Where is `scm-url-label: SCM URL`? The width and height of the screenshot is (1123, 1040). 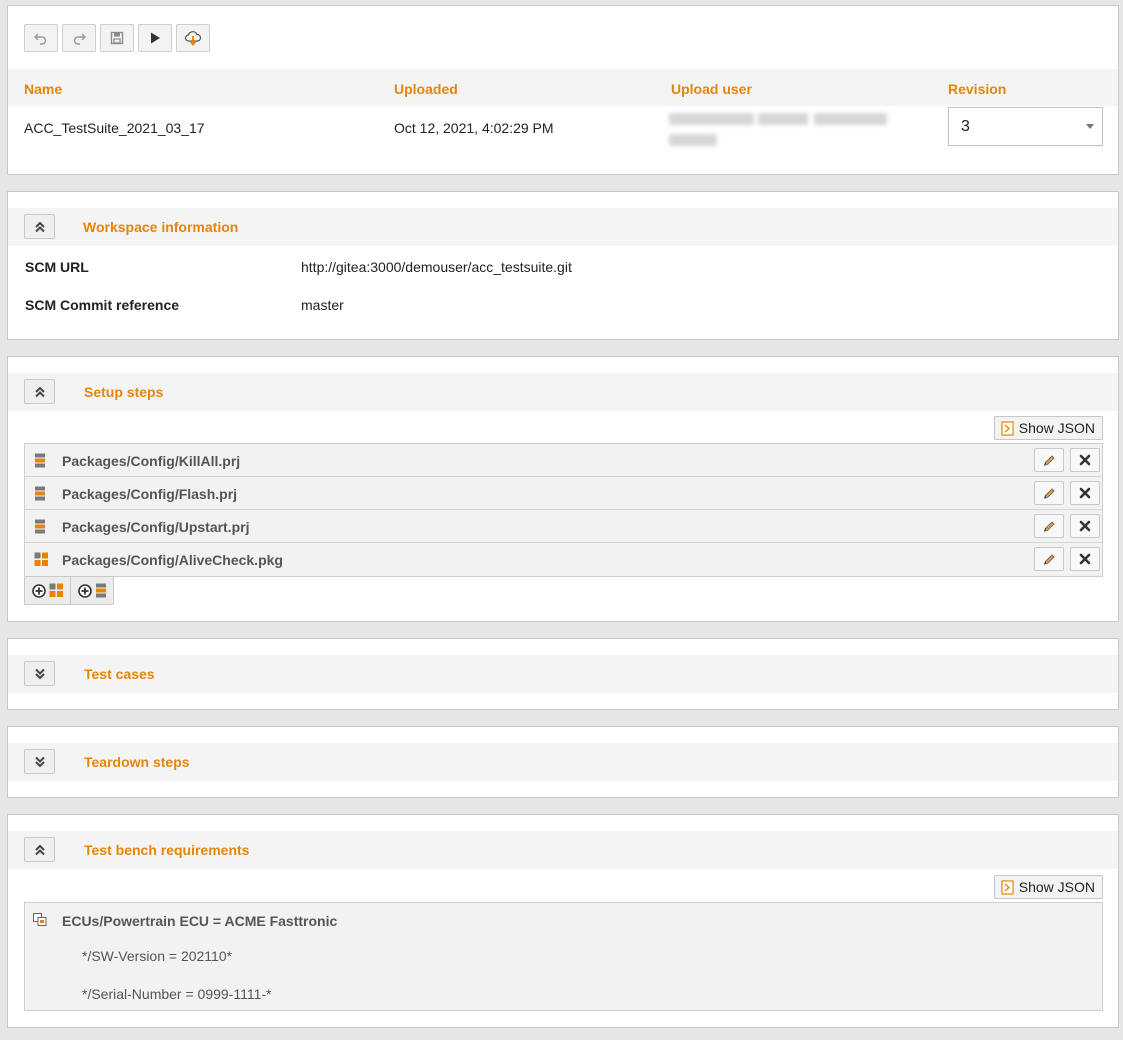 scm-url-label: SCM URL is located at coordinates (57, 267).